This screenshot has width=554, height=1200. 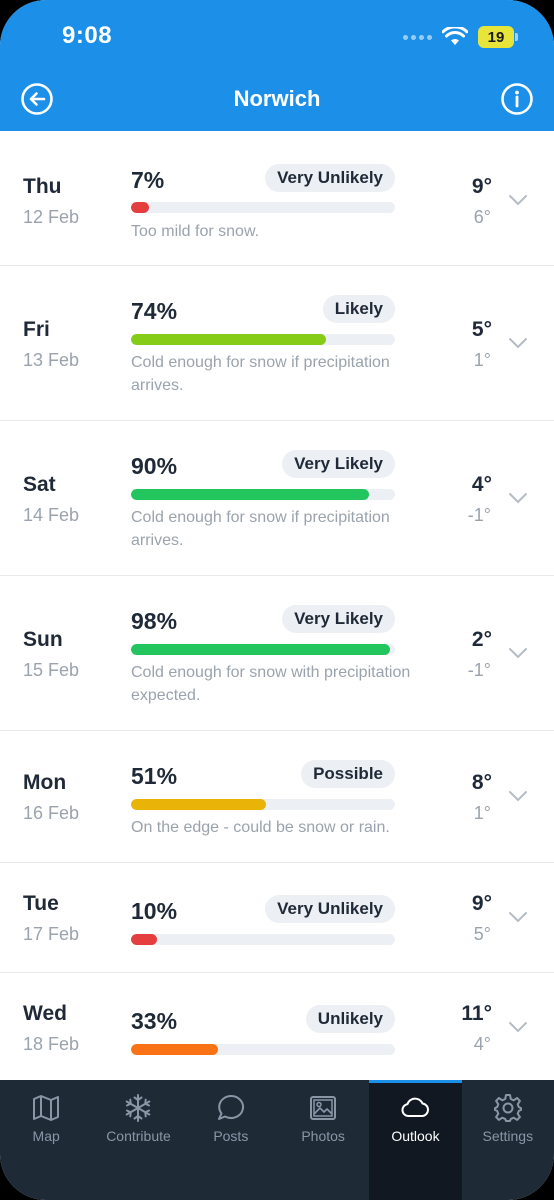 What do you see at coordinates (87, 35) in the screenshot?
I see `status-time: 9:08` at bounding box center [87, 35].